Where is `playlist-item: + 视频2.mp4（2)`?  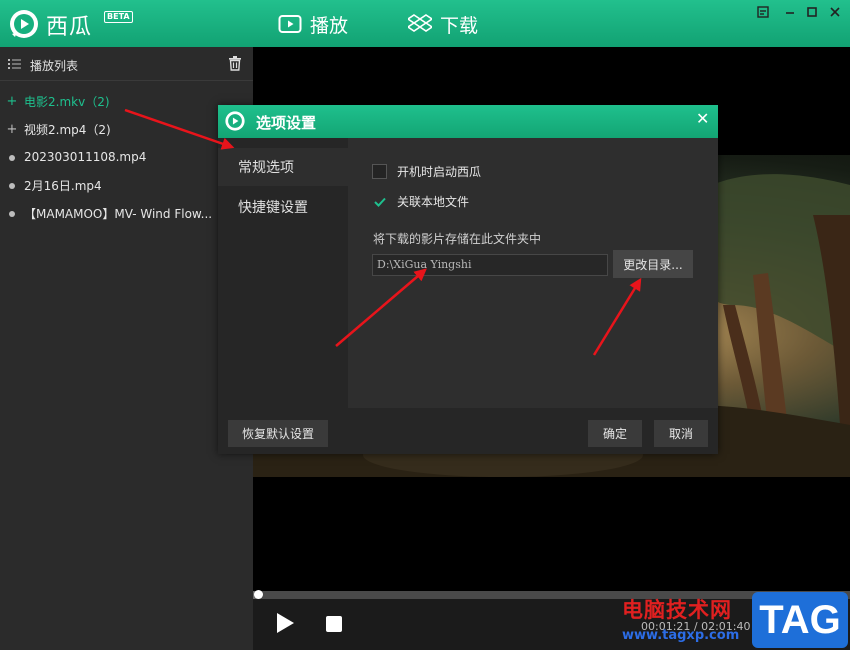 playlist-item: + 视频2.mp4（2) is located at coordinates (126, 129).